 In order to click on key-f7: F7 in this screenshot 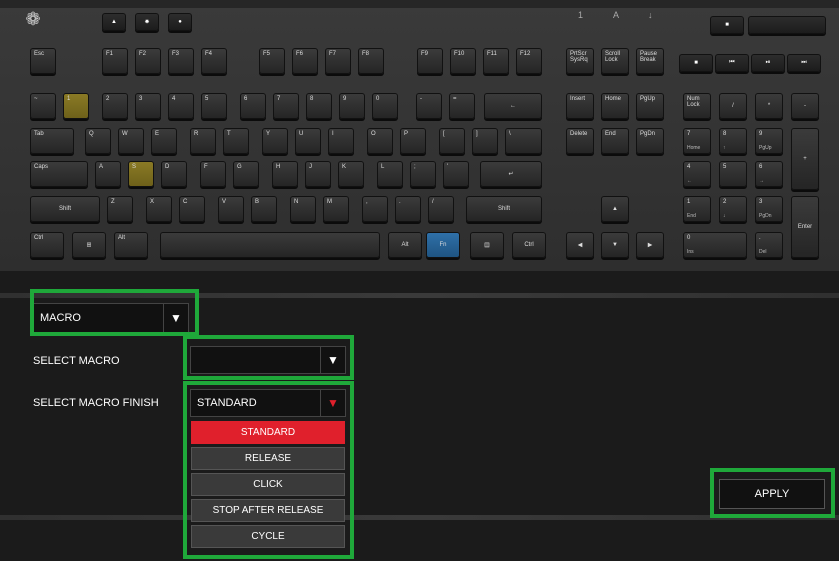, I will do `click(338, 61)`.